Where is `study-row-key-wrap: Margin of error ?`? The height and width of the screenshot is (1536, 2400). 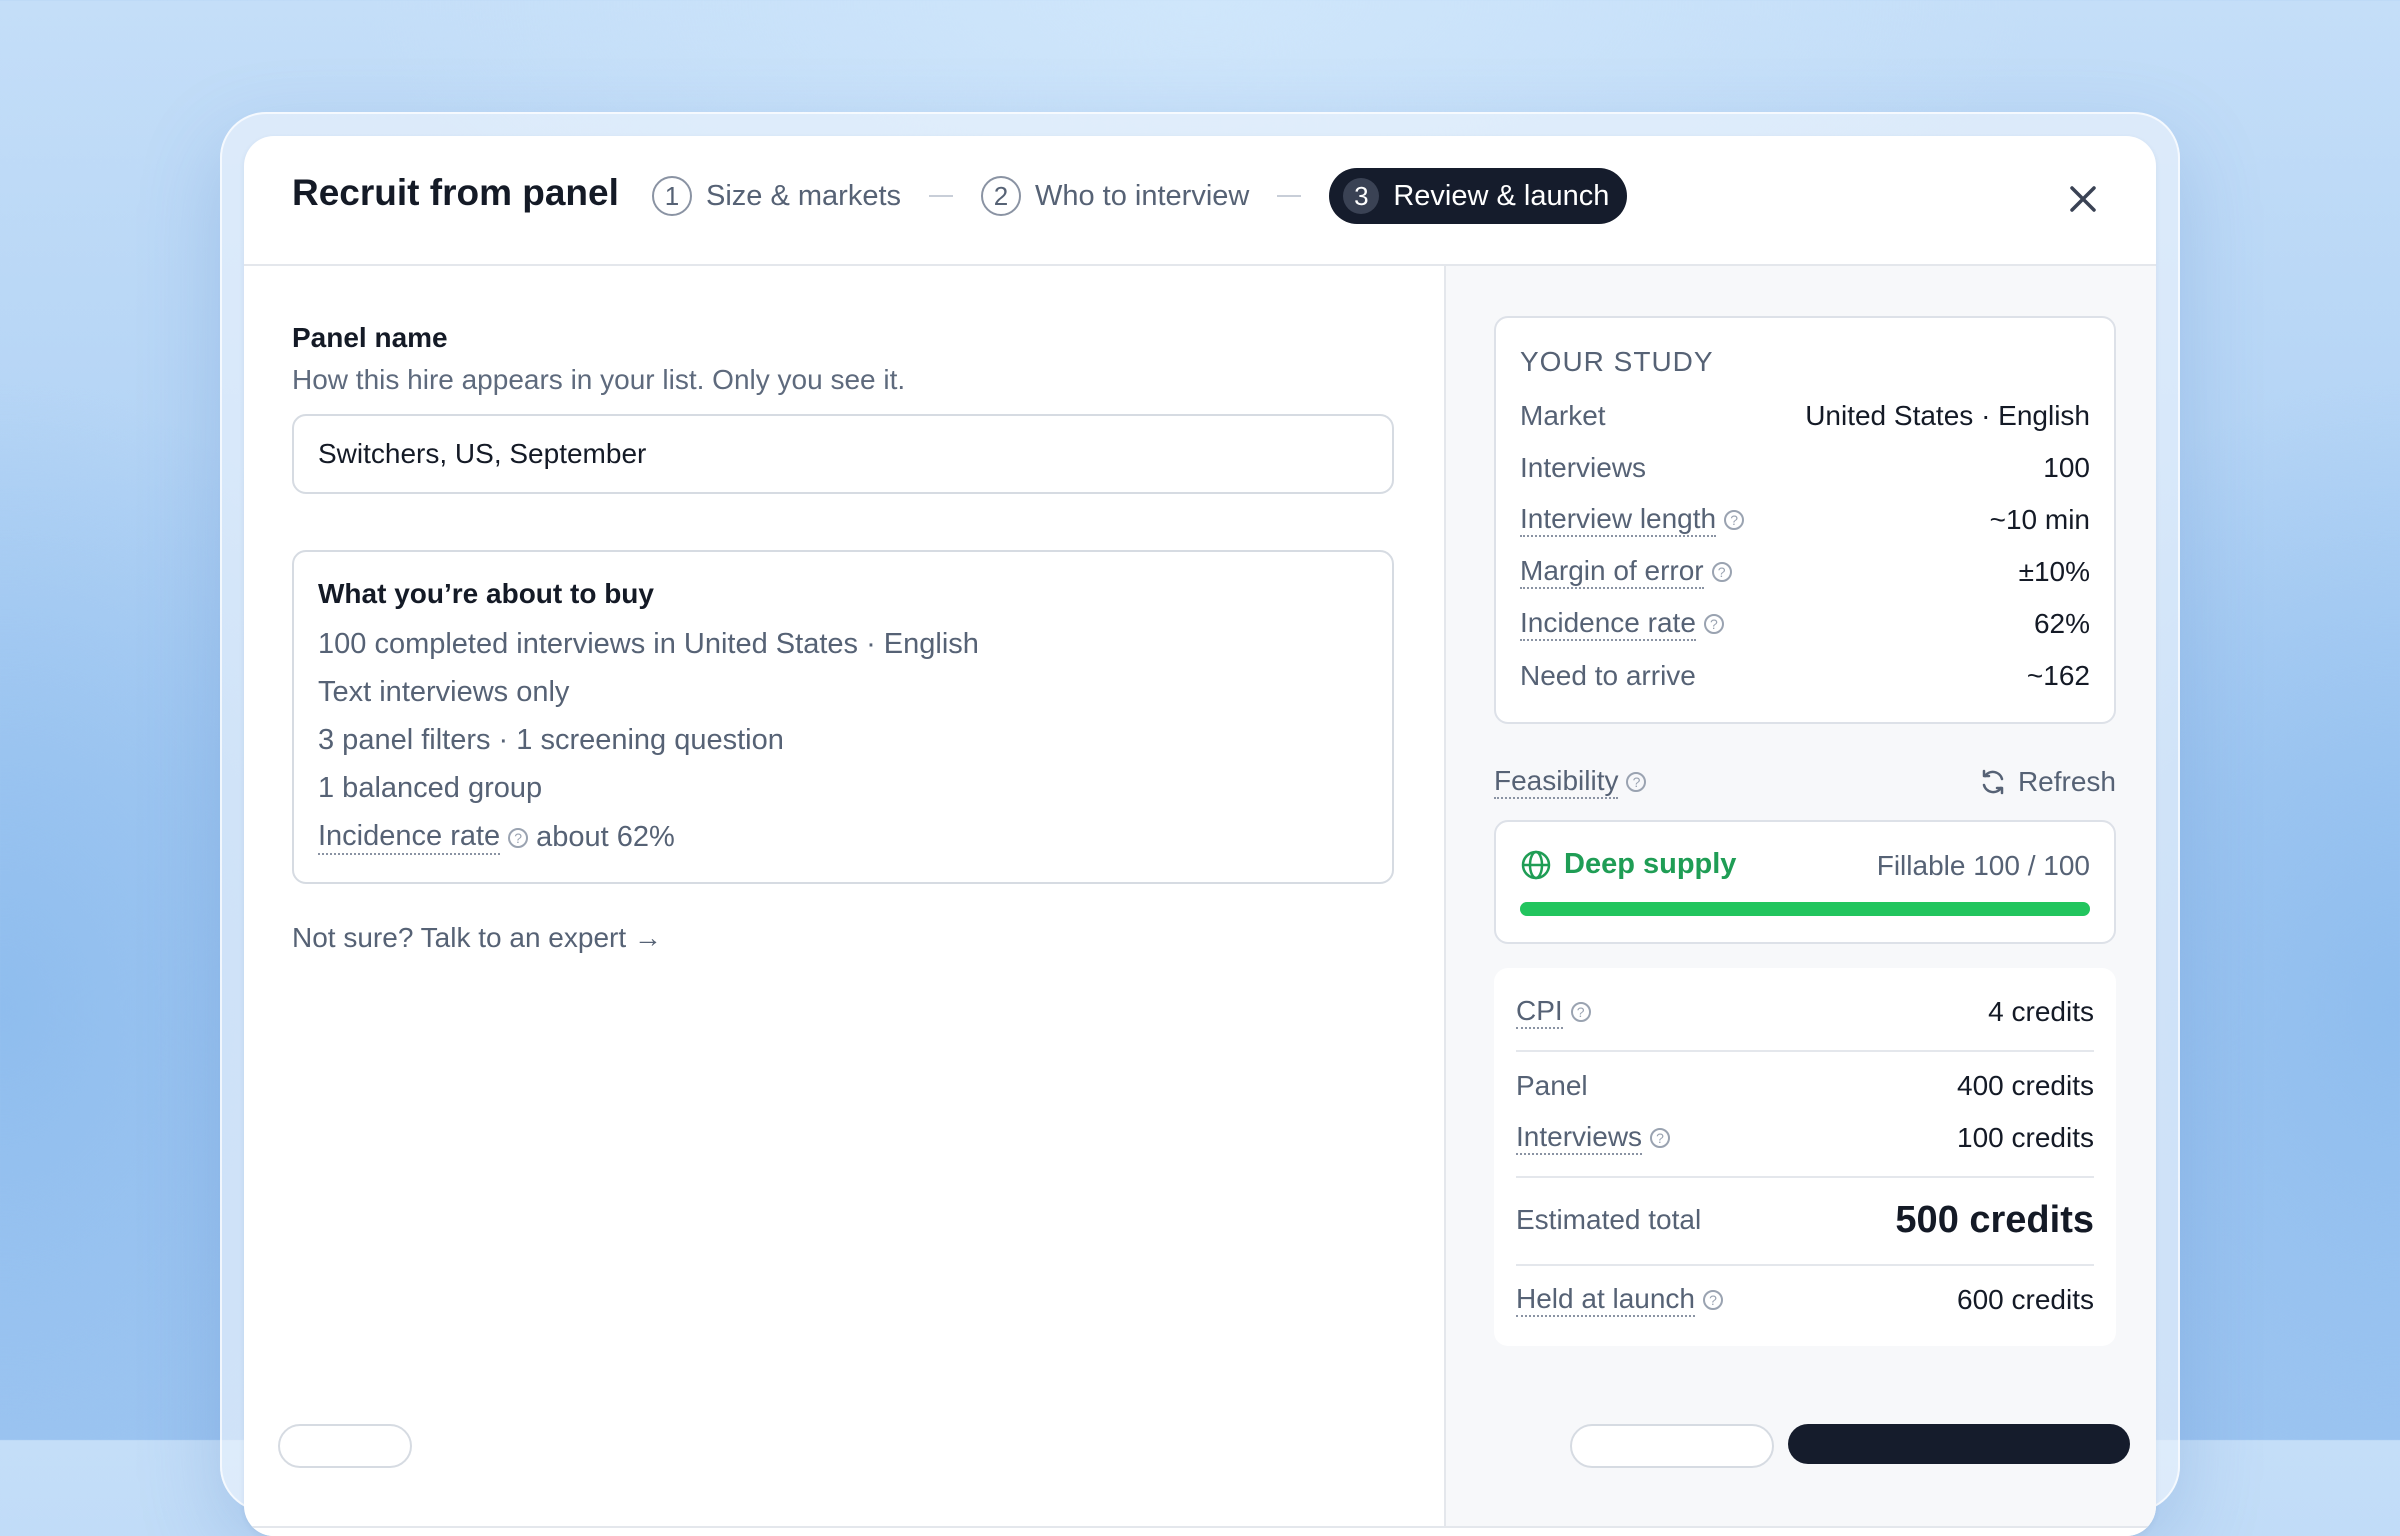 study-row-key-wrap: Margin of error ? is located at coordinates (1630, 572).